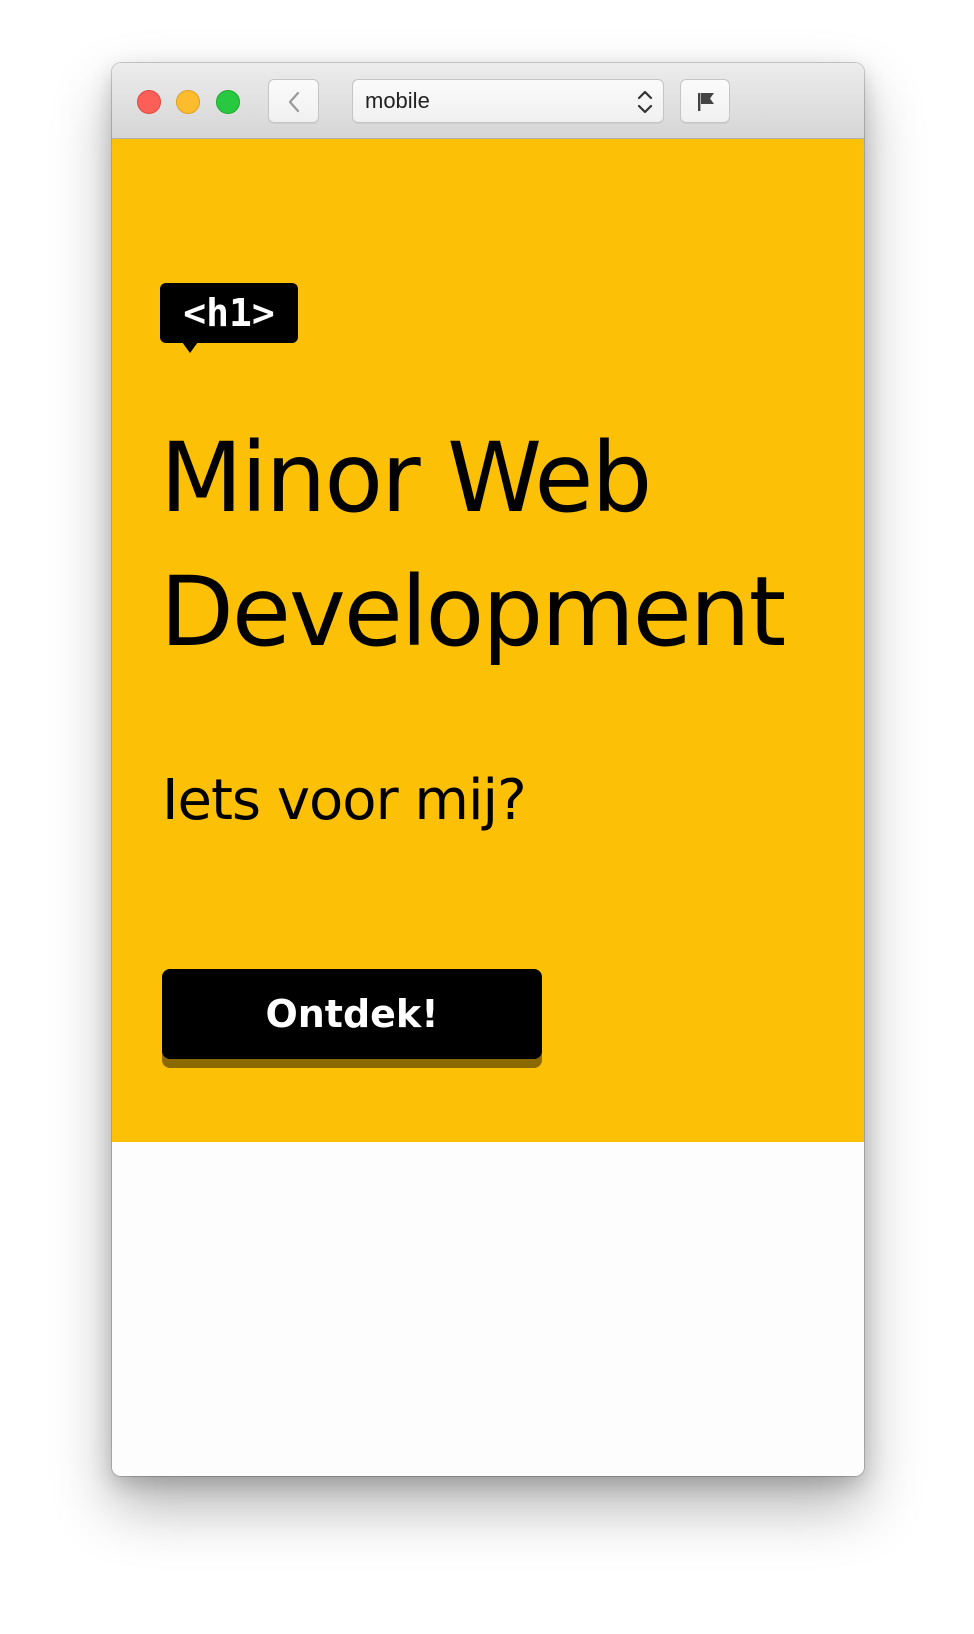 The height and width of the screenshot is (1634, 974). I want to click on chevron-left-icon, so click(294, 102).